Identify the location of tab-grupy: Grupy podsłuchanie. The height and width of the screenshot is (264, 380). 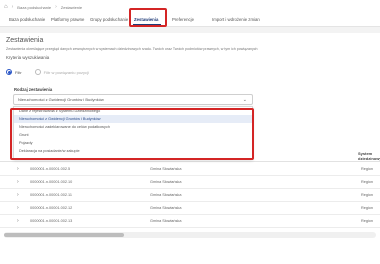
(109, 19).